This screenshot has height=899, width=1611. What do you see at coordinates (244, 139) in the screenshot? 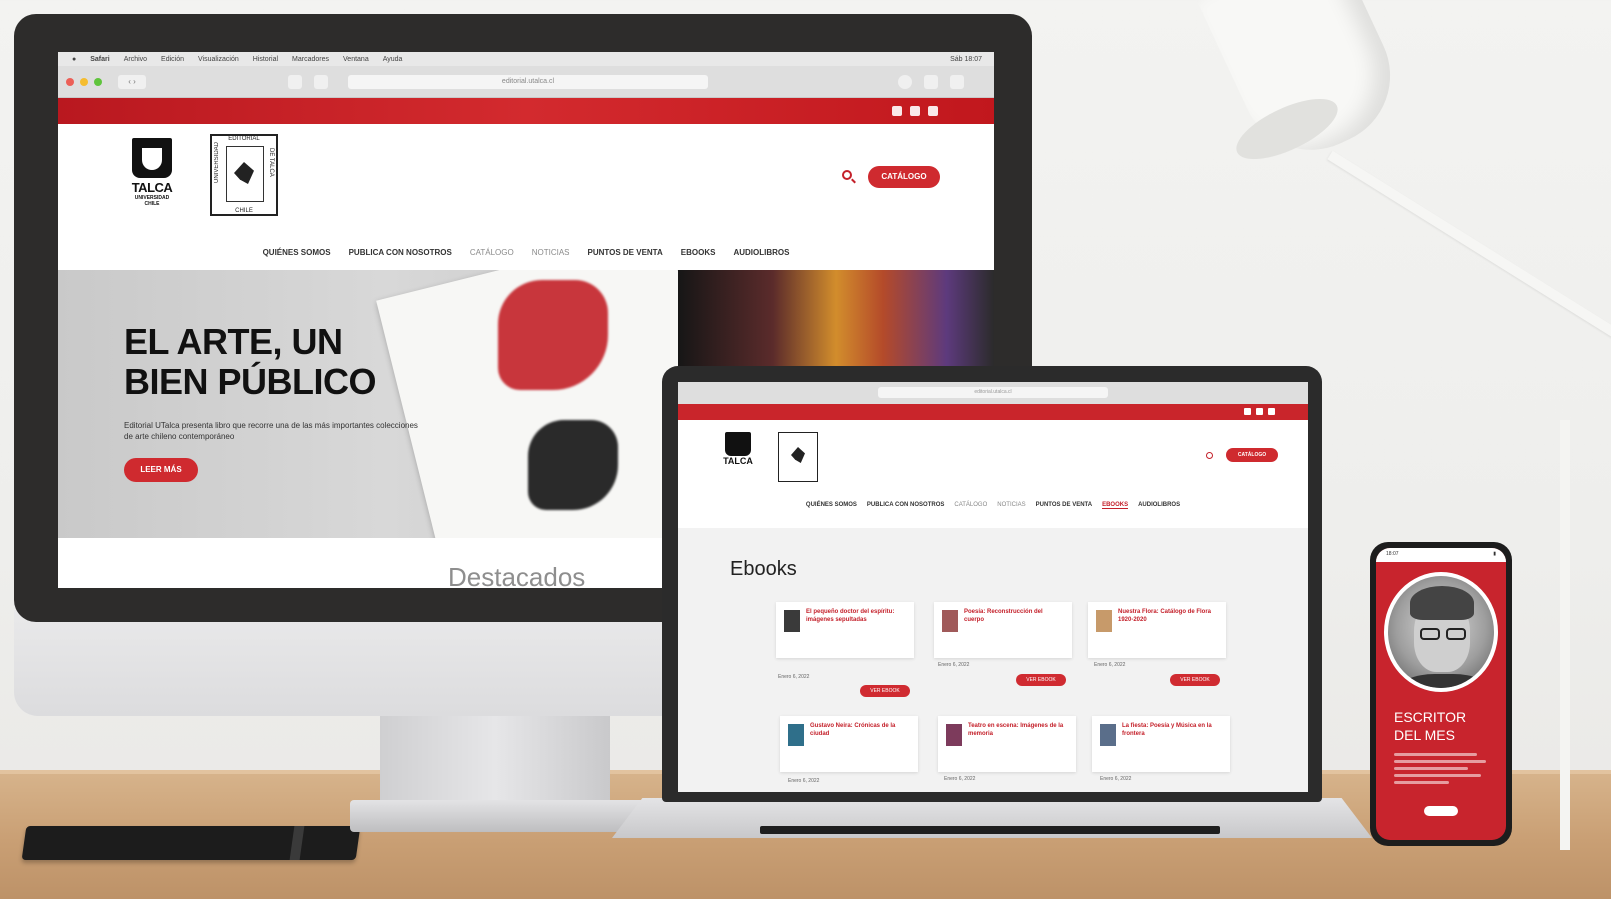
I see `editorial-logo-top: EDITORIAL` at bounding box center [244, 139].